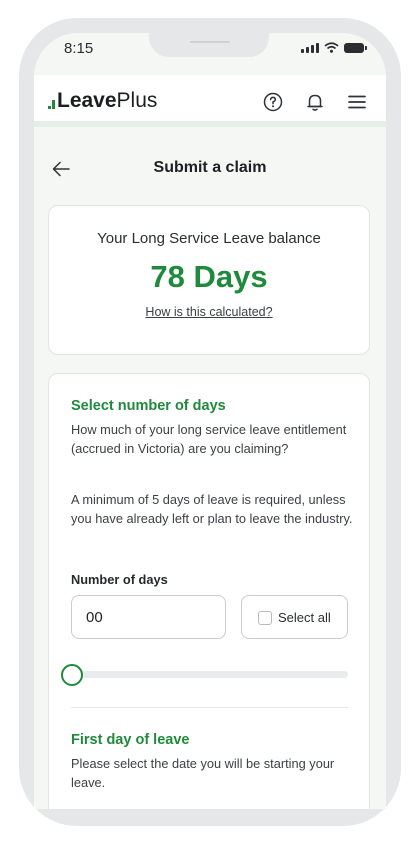 The height and width of the screenshot is (844, 420). I want to click on leaveplus-logo: Leave Plus, so click(102, 101).